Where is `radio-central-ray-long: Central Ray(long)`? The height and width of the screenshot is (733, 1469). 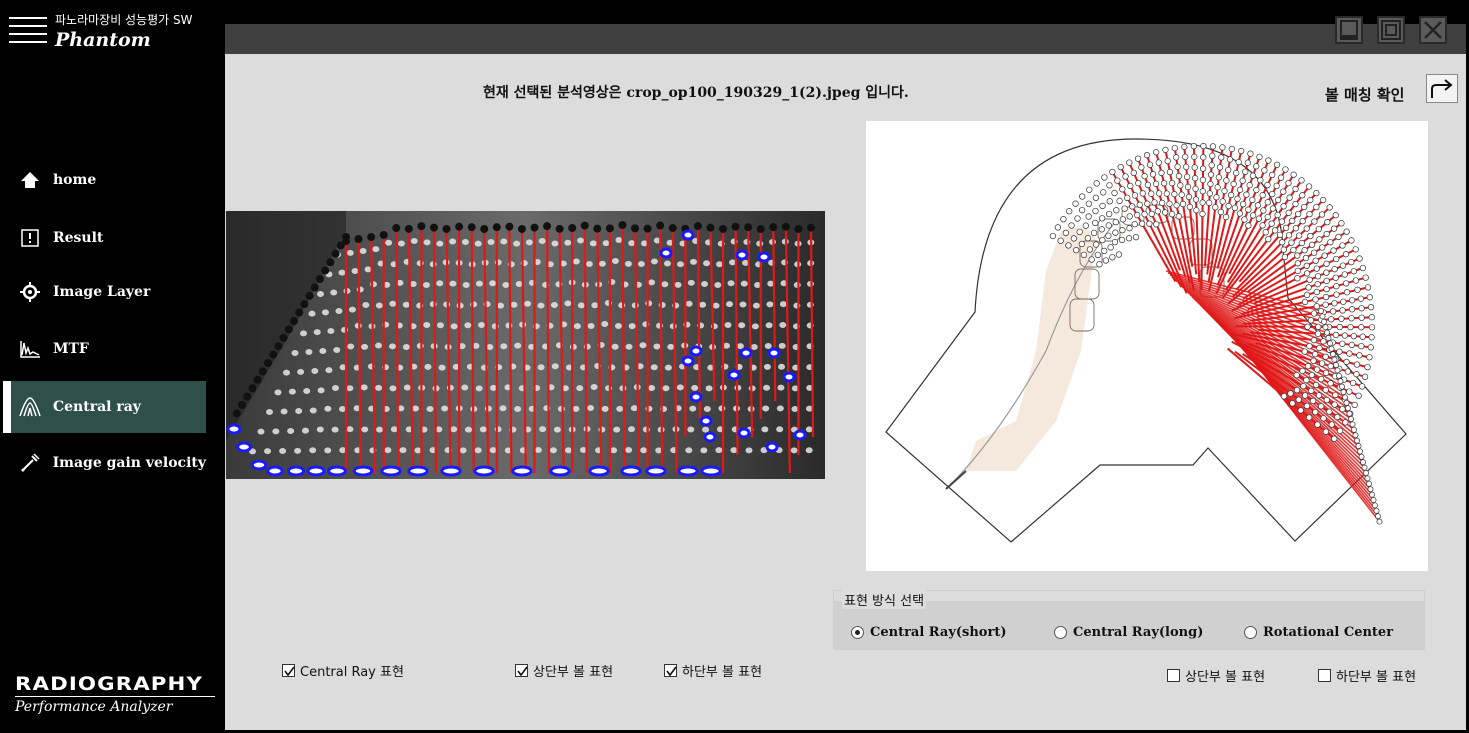
radio-central-ray-long: Central Ray(long) is located at coordinates (1128, 632).